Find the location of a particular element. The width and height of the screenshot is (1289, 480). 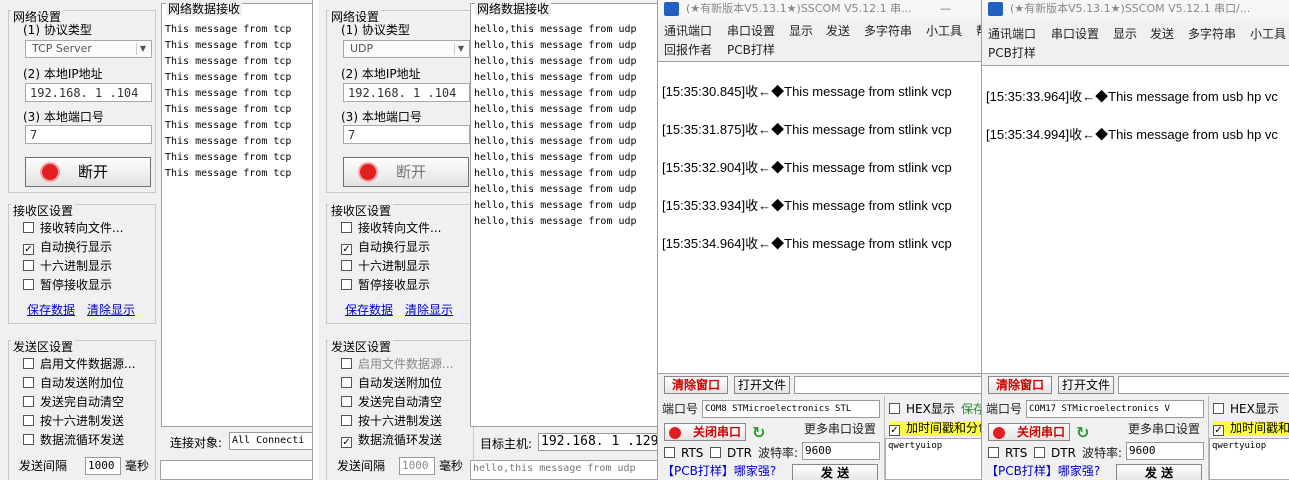

protocol-select: UDP ▼ is located at coordinates (406, 49).